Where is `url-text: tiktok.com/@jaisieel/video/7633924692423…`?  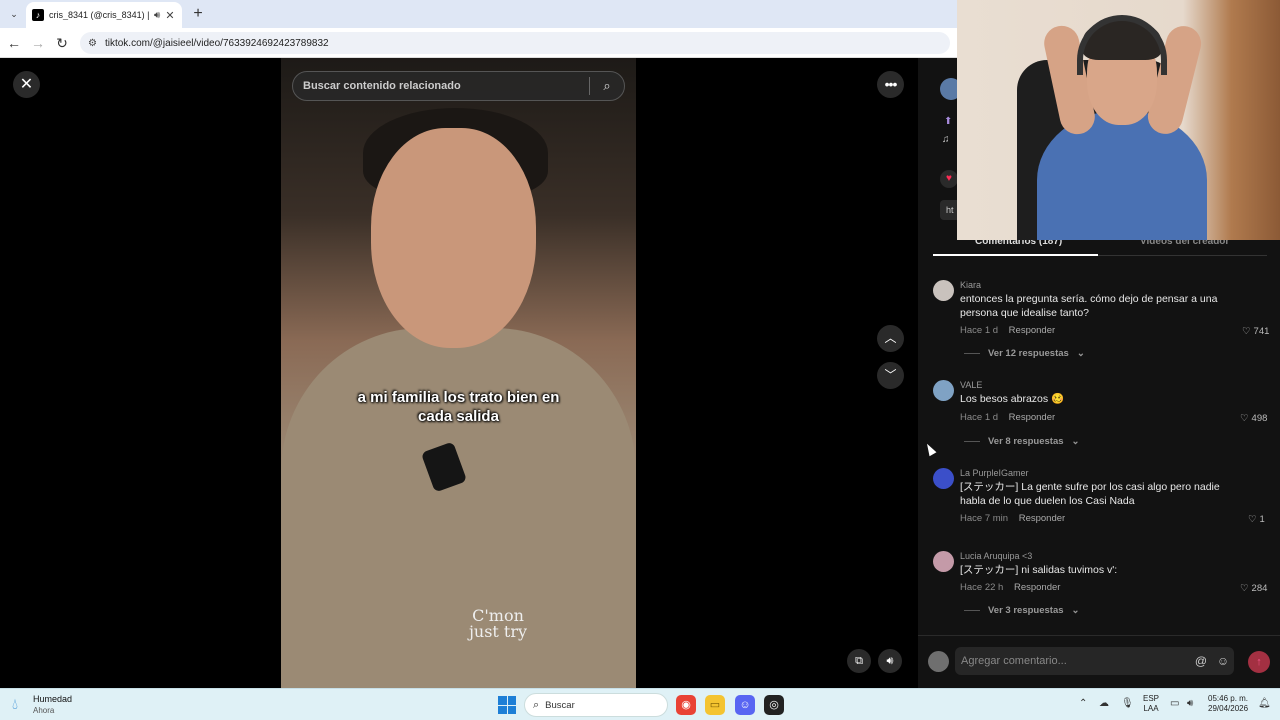 url-text: tiktok.com/@jaisieel/video/7633924692423… is located at coordinates (217, 43).